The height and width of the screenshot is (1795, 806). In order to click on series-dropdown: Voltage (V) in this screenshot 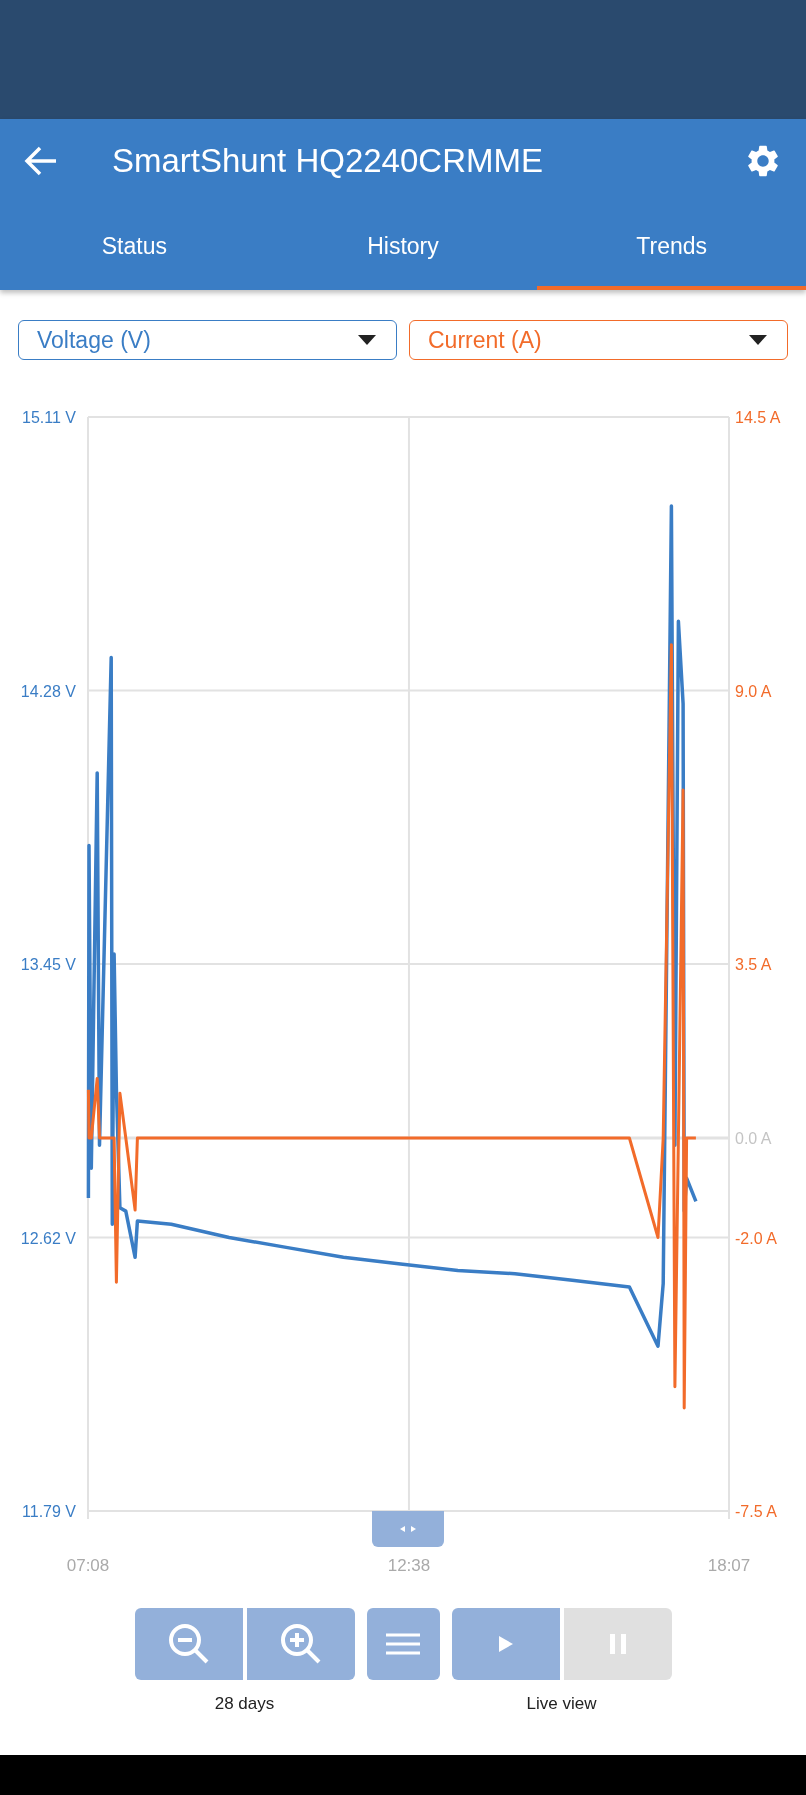, I will do `click(207, 340)`.